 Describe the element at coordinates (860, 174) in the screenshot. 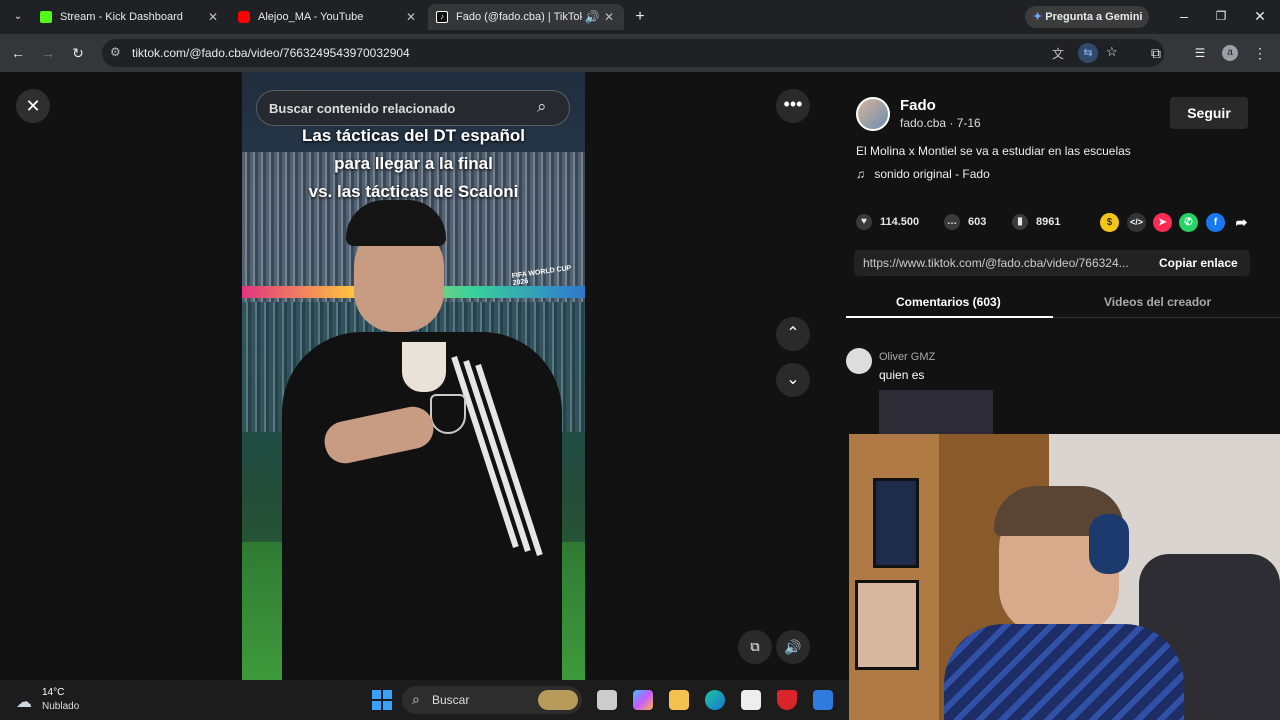

I see `music-note-icon: ♫` at that location.